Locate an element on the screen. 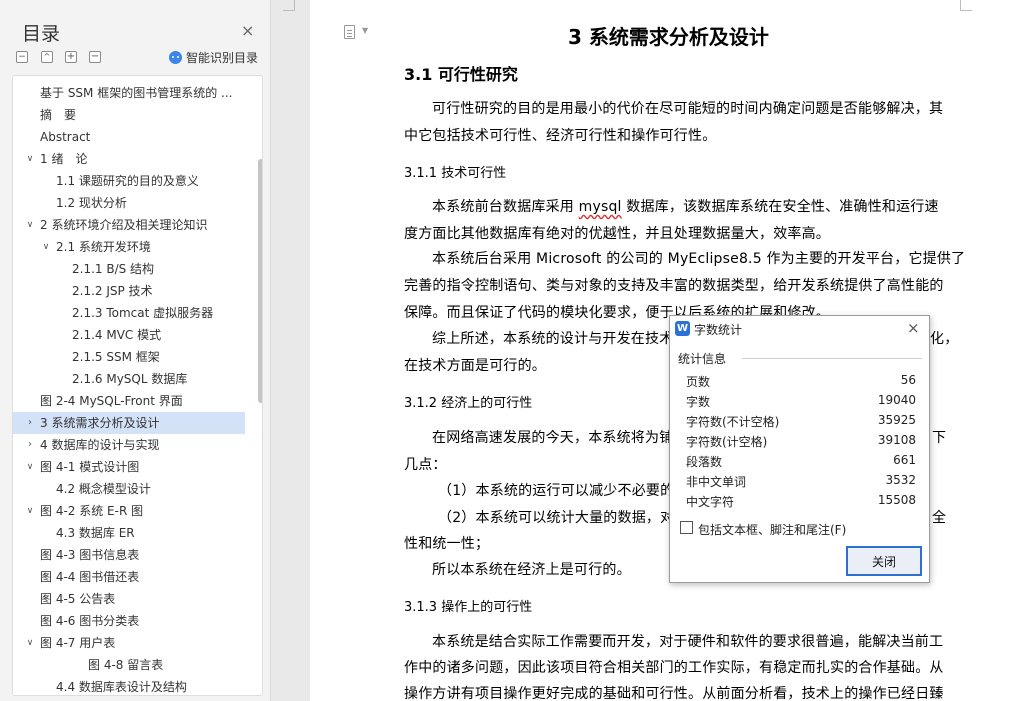 The height and width of the screenshot is (701, 1011). toc-item-label: 2.1.5 SSM 框架 is located at coordinates (116, 357).